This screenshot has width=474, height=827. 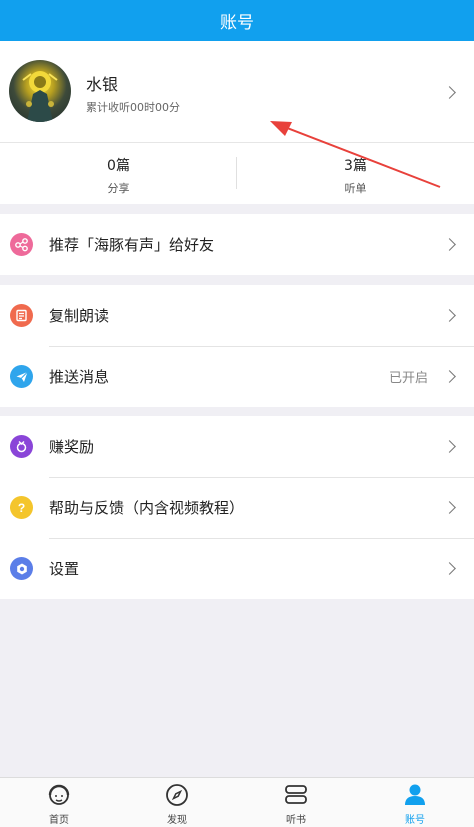 What do you see at coordinates (177, 795) in the screenshot?
I see `compass-icon` at bounding box center [177, 795].